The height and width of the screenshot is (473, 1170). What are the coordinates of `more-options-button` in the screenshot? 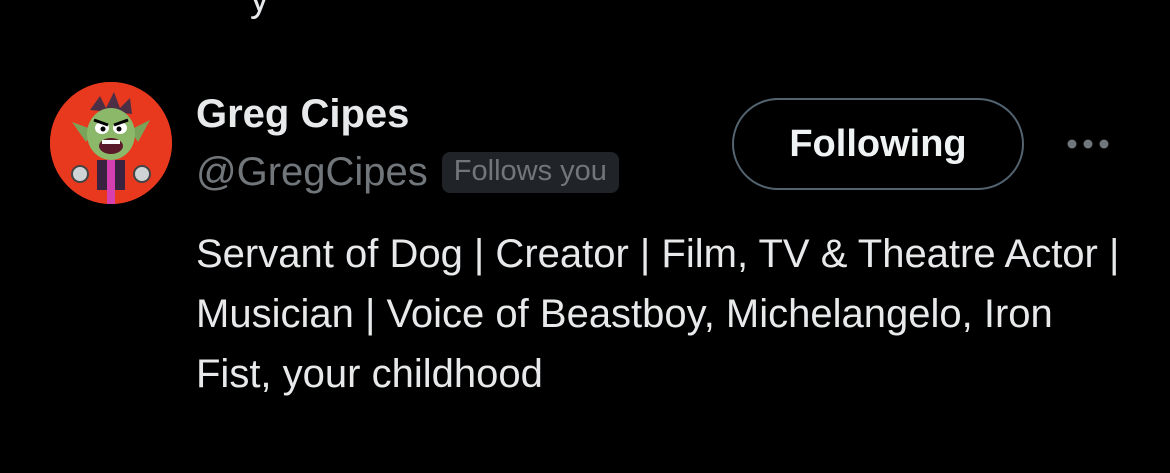 It's located at (1088, 144).